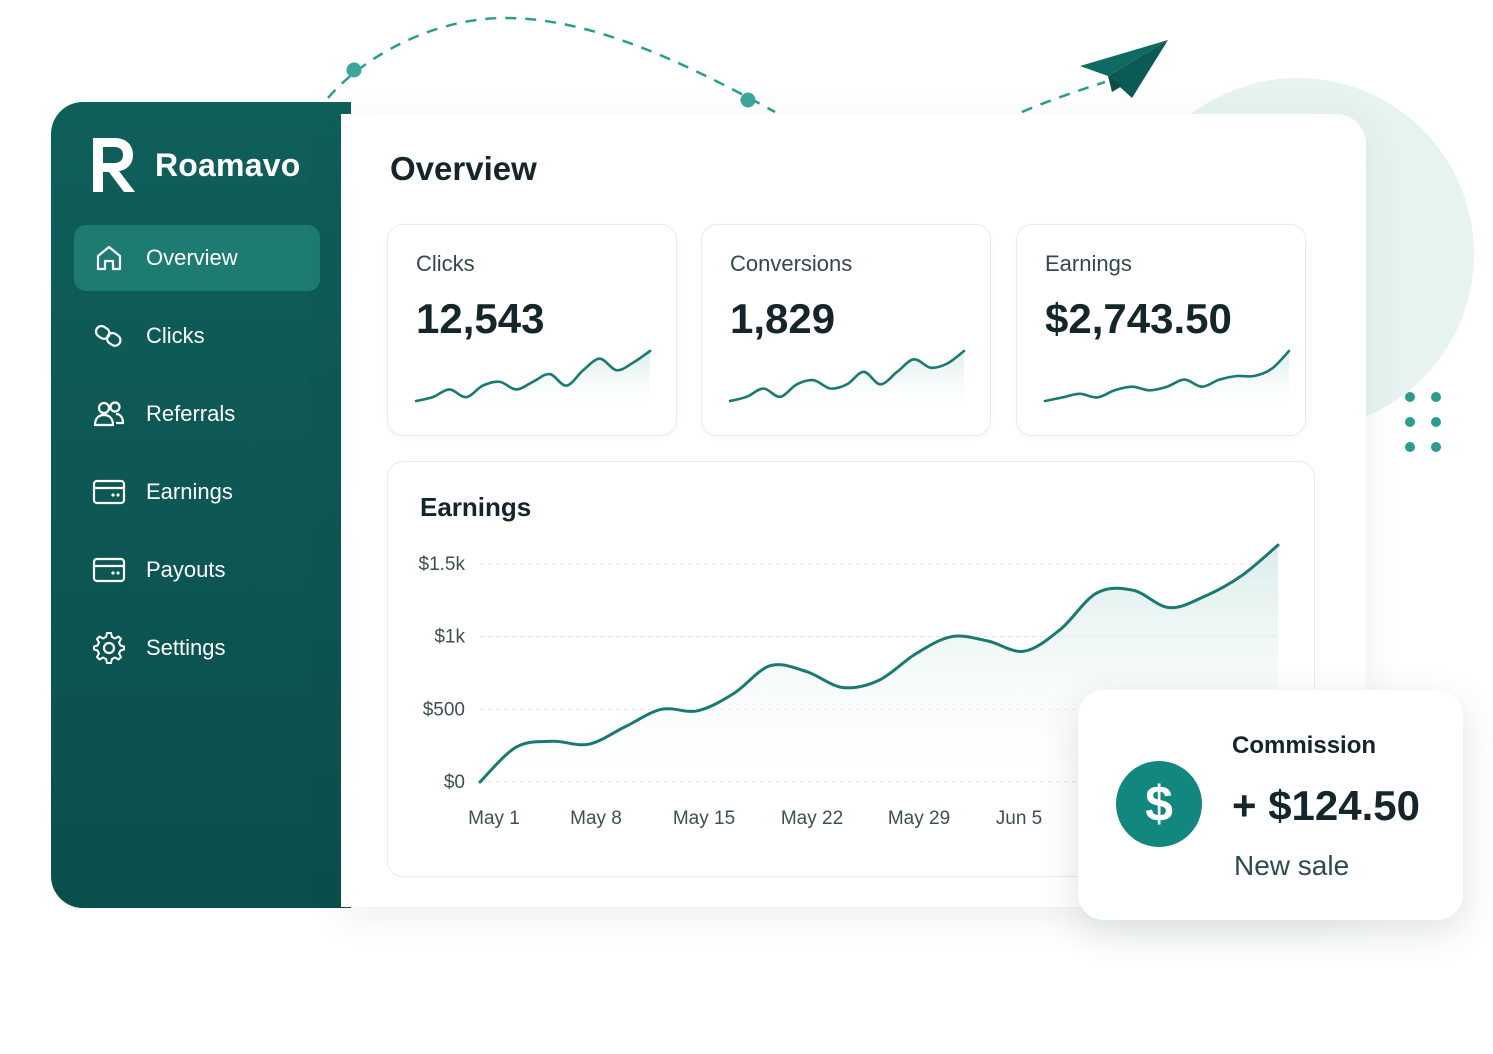 The width and height of the screenshot is (1493, 1054). What do you see at coordinates (444, 709) in the screenshot?
I see `y-tick-label: $500` at bounding box center [444, 709].